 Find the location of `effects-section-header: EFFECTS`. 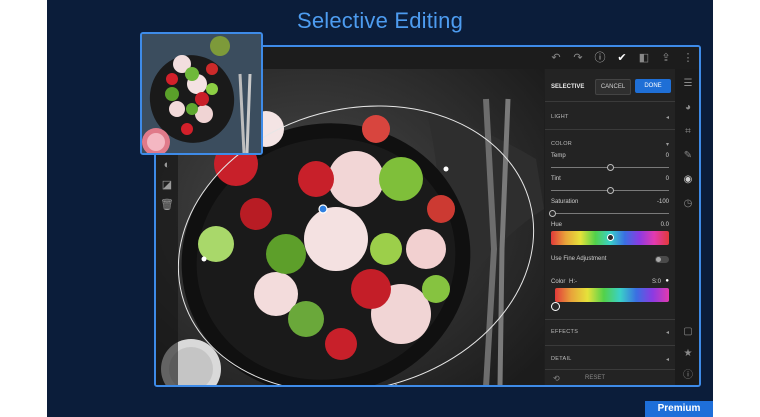

effects-section-header: EFFECTS is located at coordinates (564, 332).